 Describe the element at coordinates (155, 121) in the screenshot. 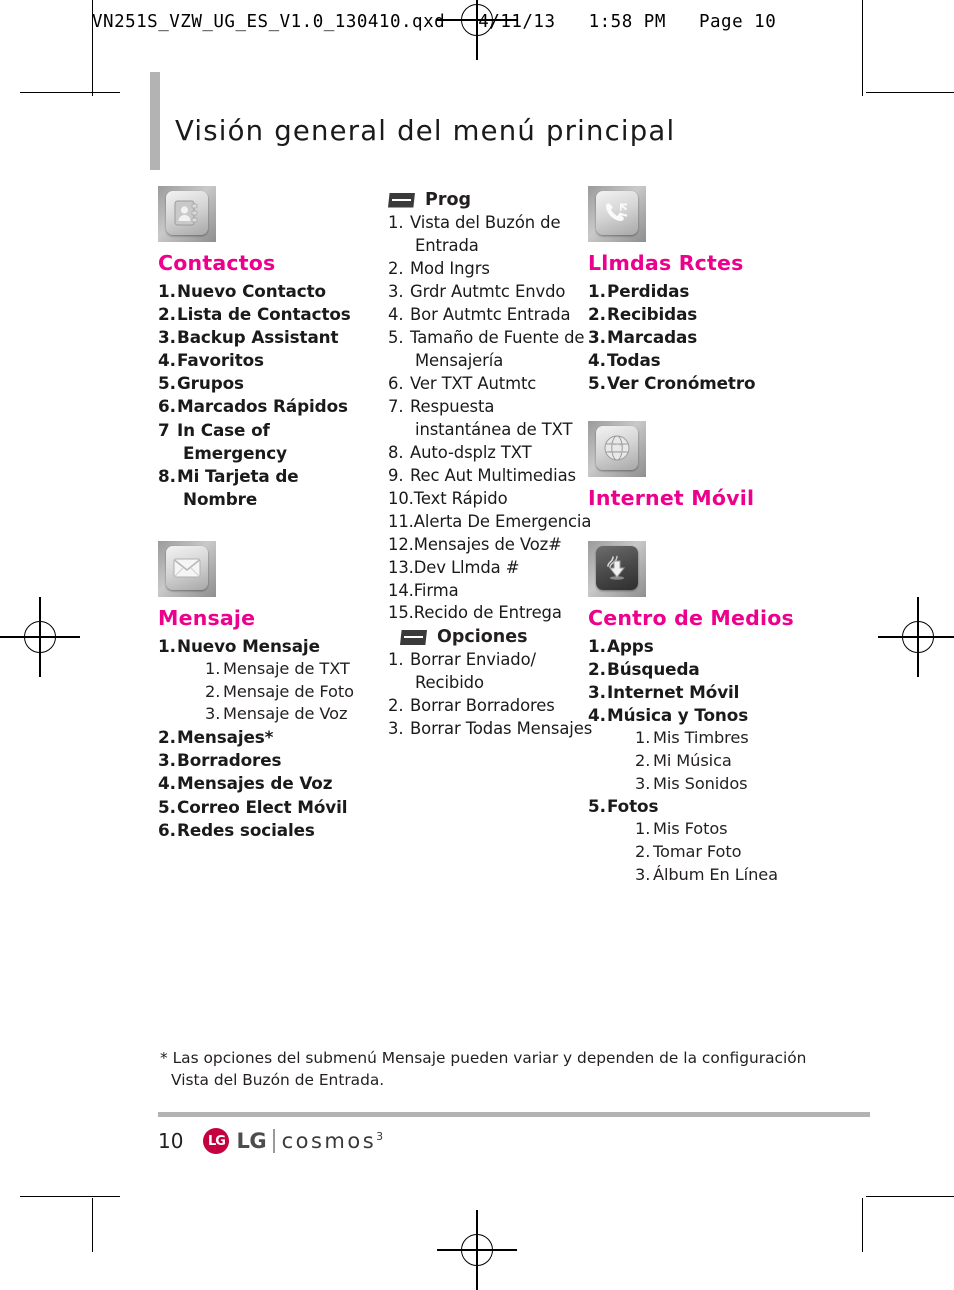

I see `title-accent-bar` at that location.